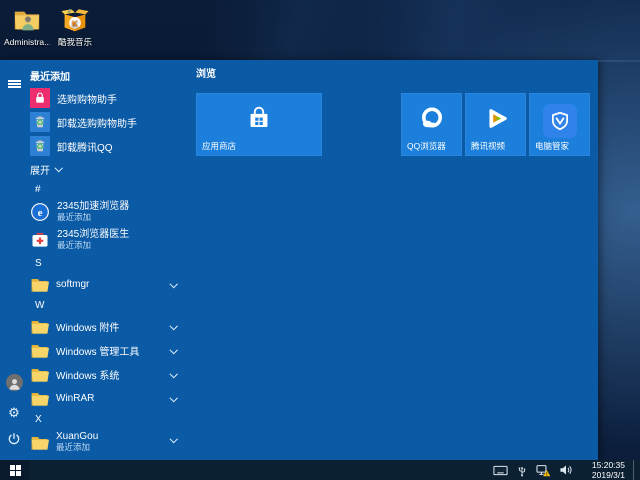  I want to click on app-item-uninstall-qq: ♻ 卸载腾讯QQ, so click(109, 146).